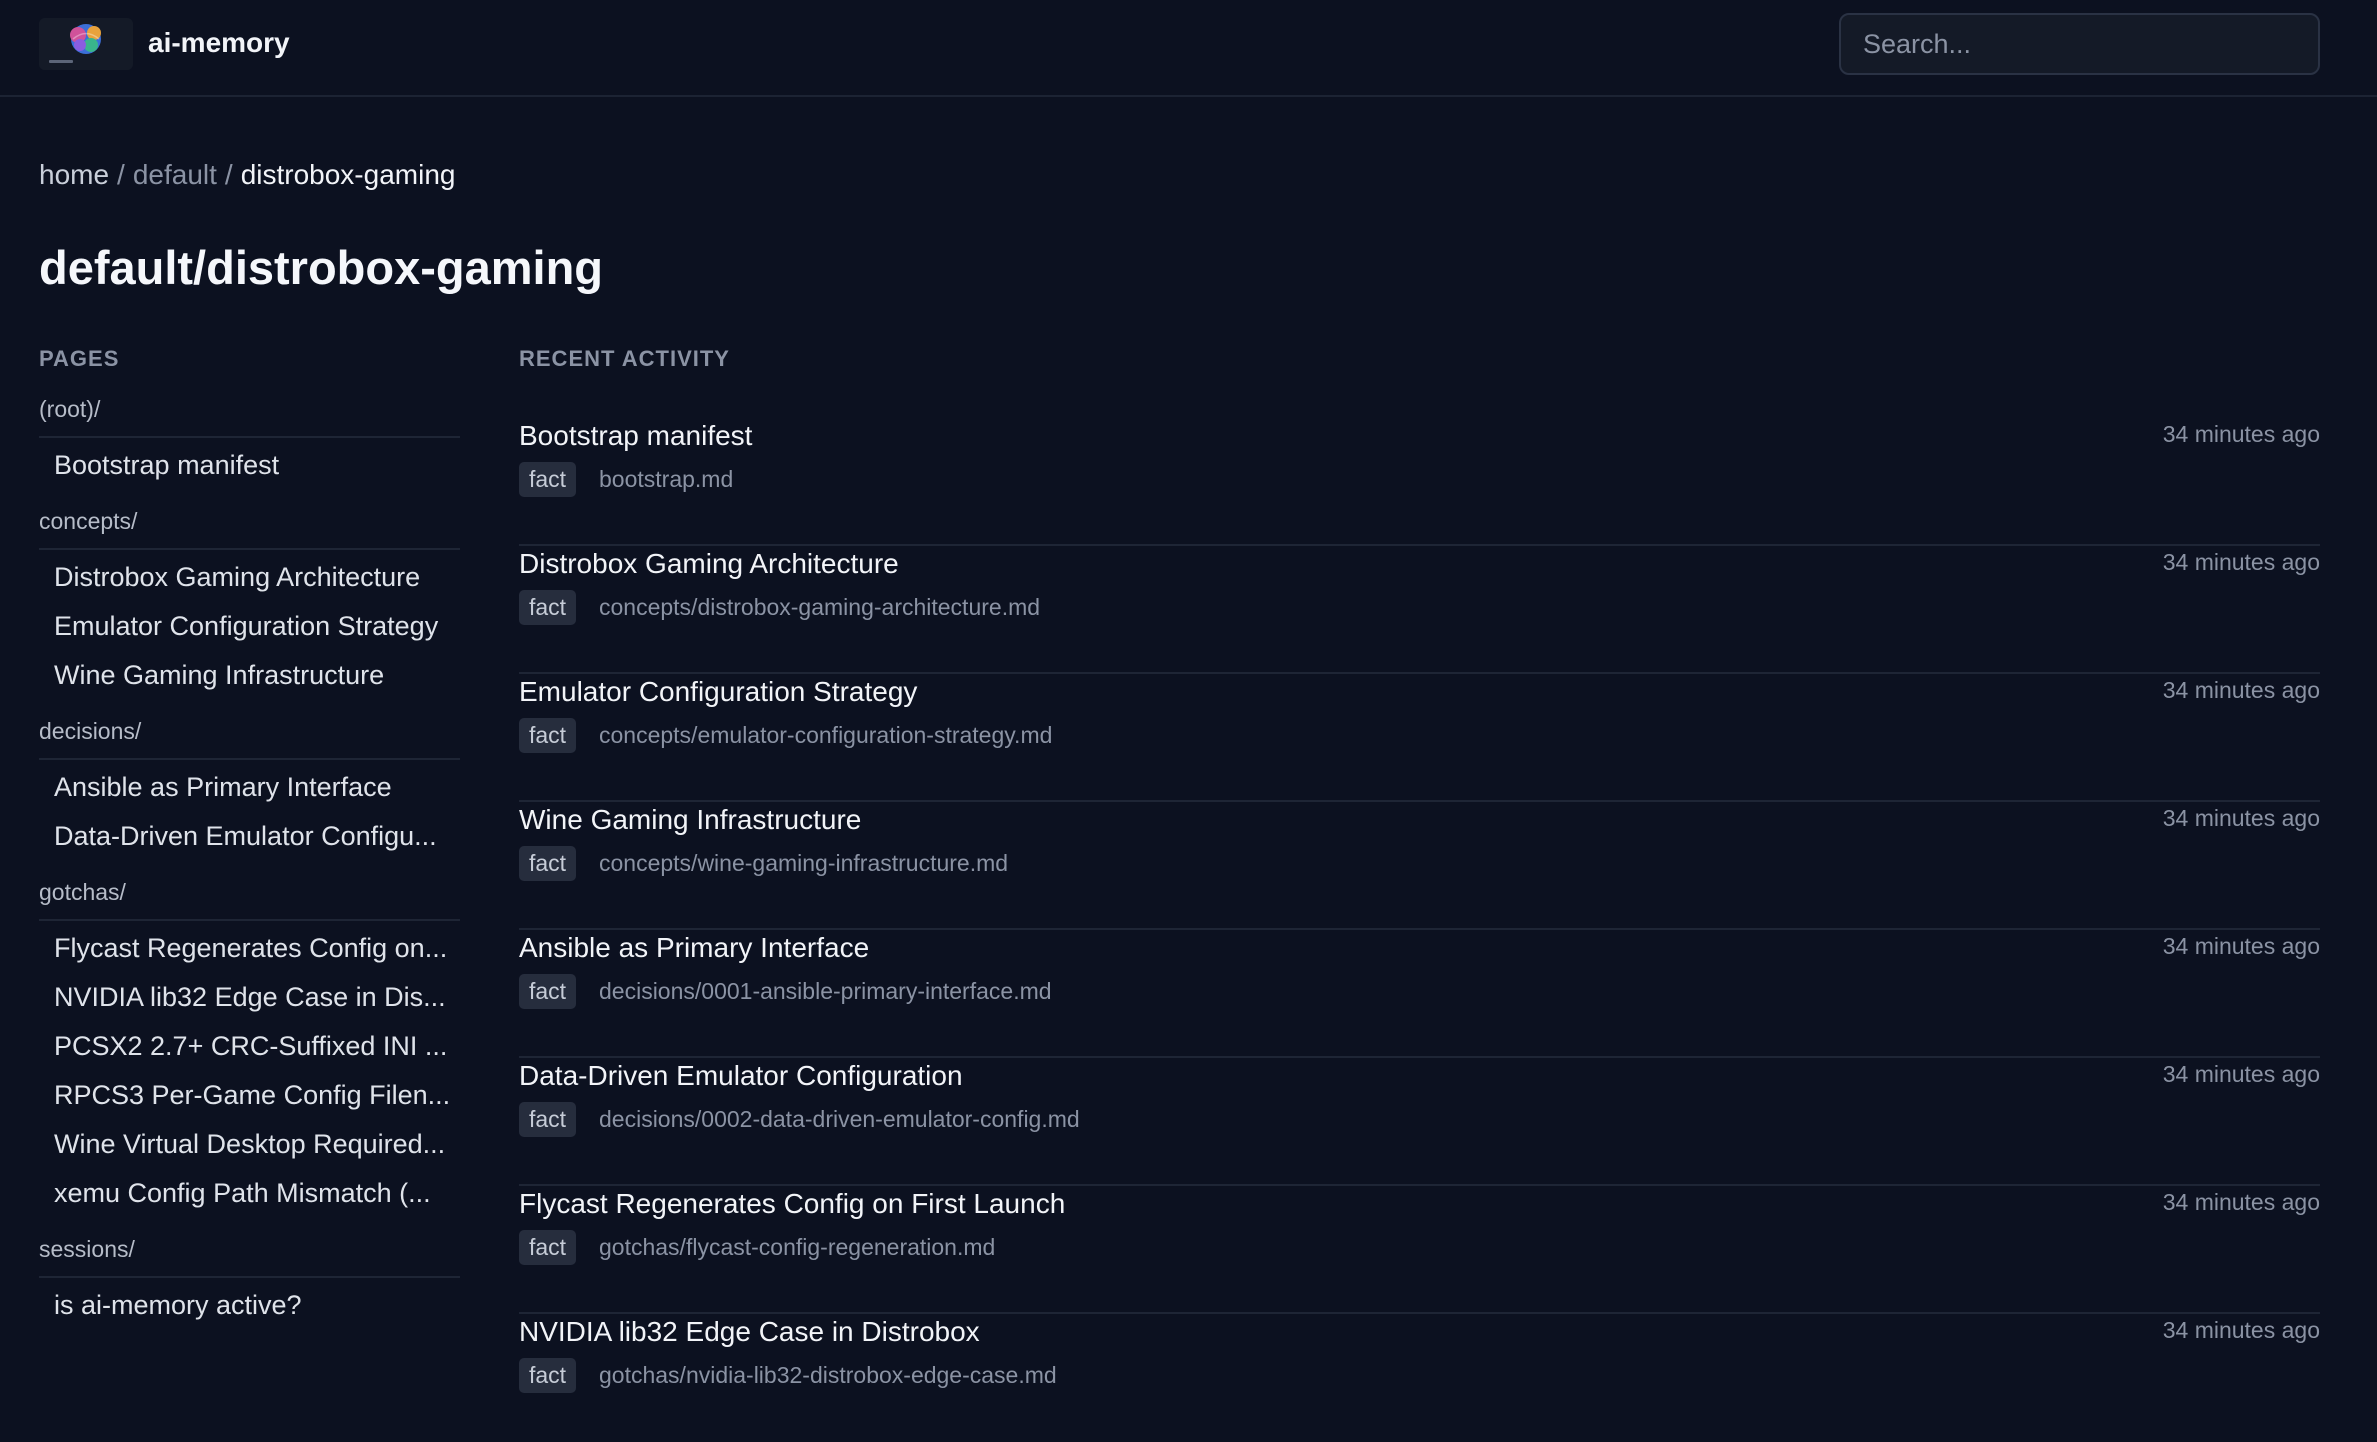 The width and height of the screenshot is (2377, 1442). What do you see at coordinates (249, 1254) in the screenshot?
I see `group-label: sessions/` at bounding box center [249, 1254].